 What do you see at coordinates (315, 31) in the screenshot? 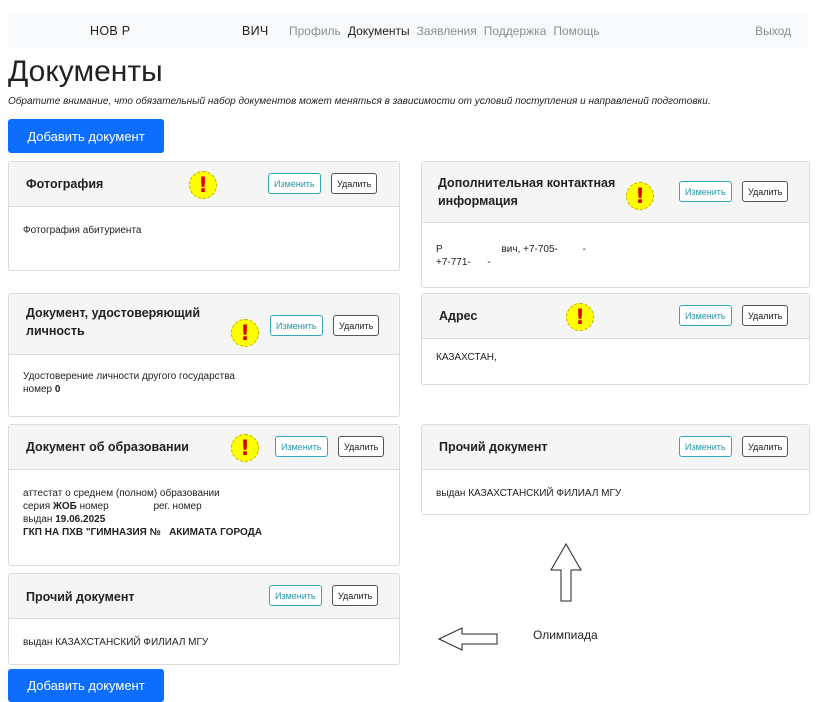
I see `nav-profile: Профиль` at bounding box center [315, 31].